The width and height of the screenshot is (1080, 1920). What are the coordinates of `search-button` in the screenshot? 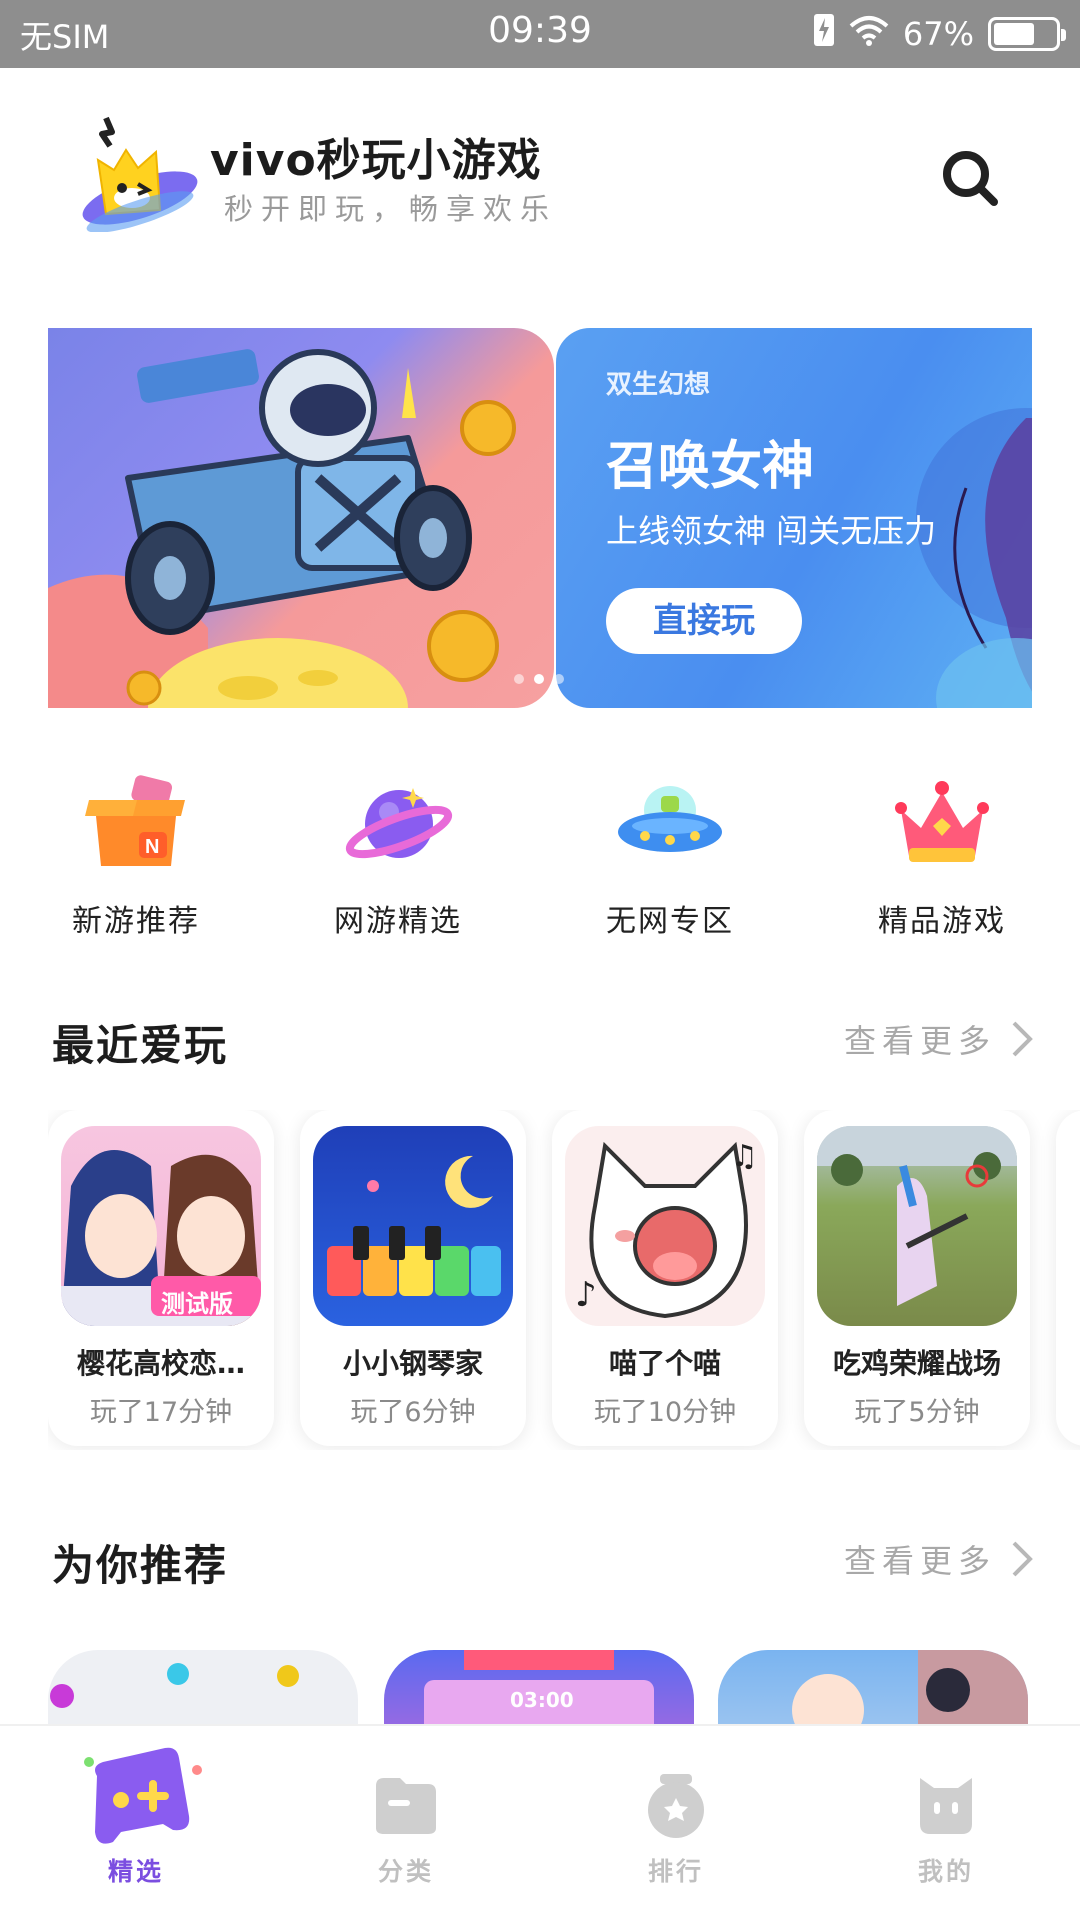 It's located at (970, 178).